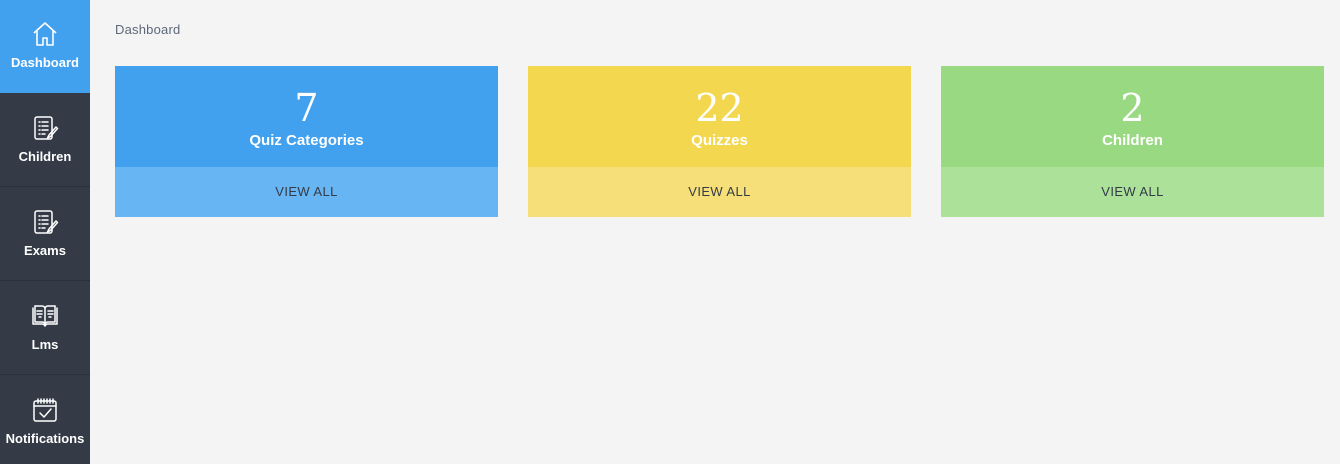 The image size is (1340, 464). Describe the element at coordinates (45, 316) in the screenshot. I see `open-book-icon` at that location.